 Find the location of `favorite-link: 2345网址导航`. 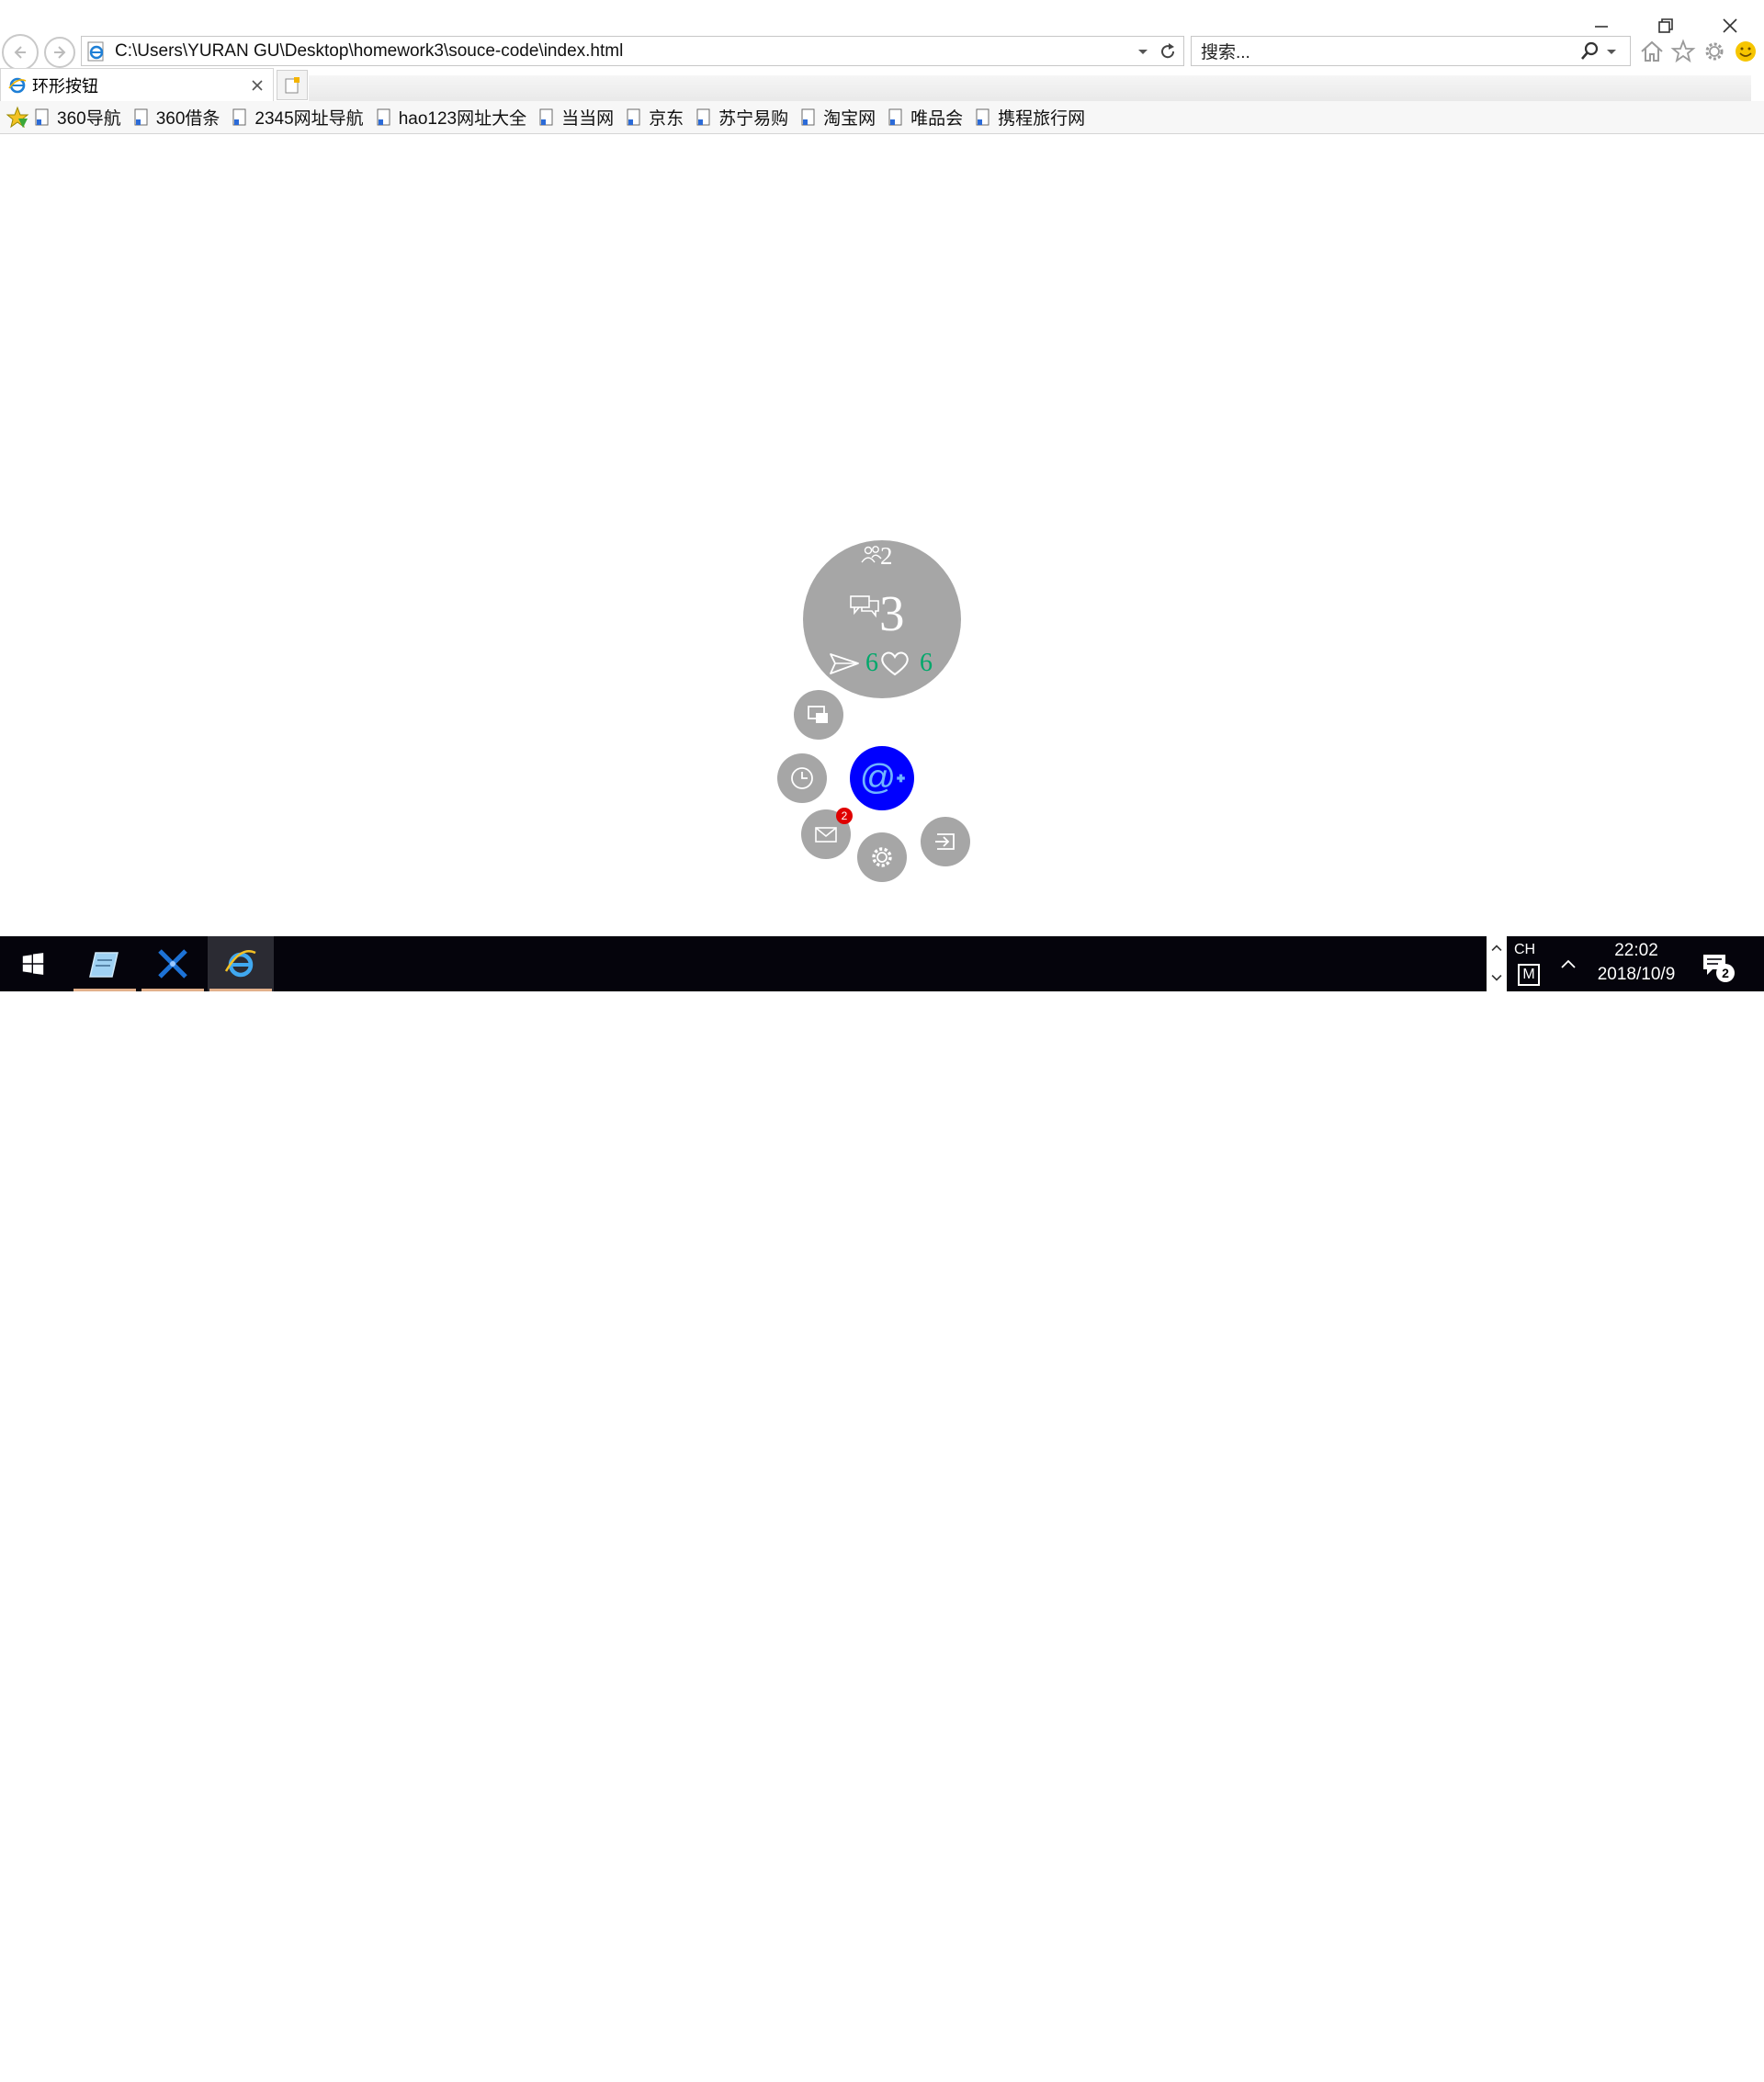

favorite-link: 2345网址导航 is located at coordinates (298, 117).